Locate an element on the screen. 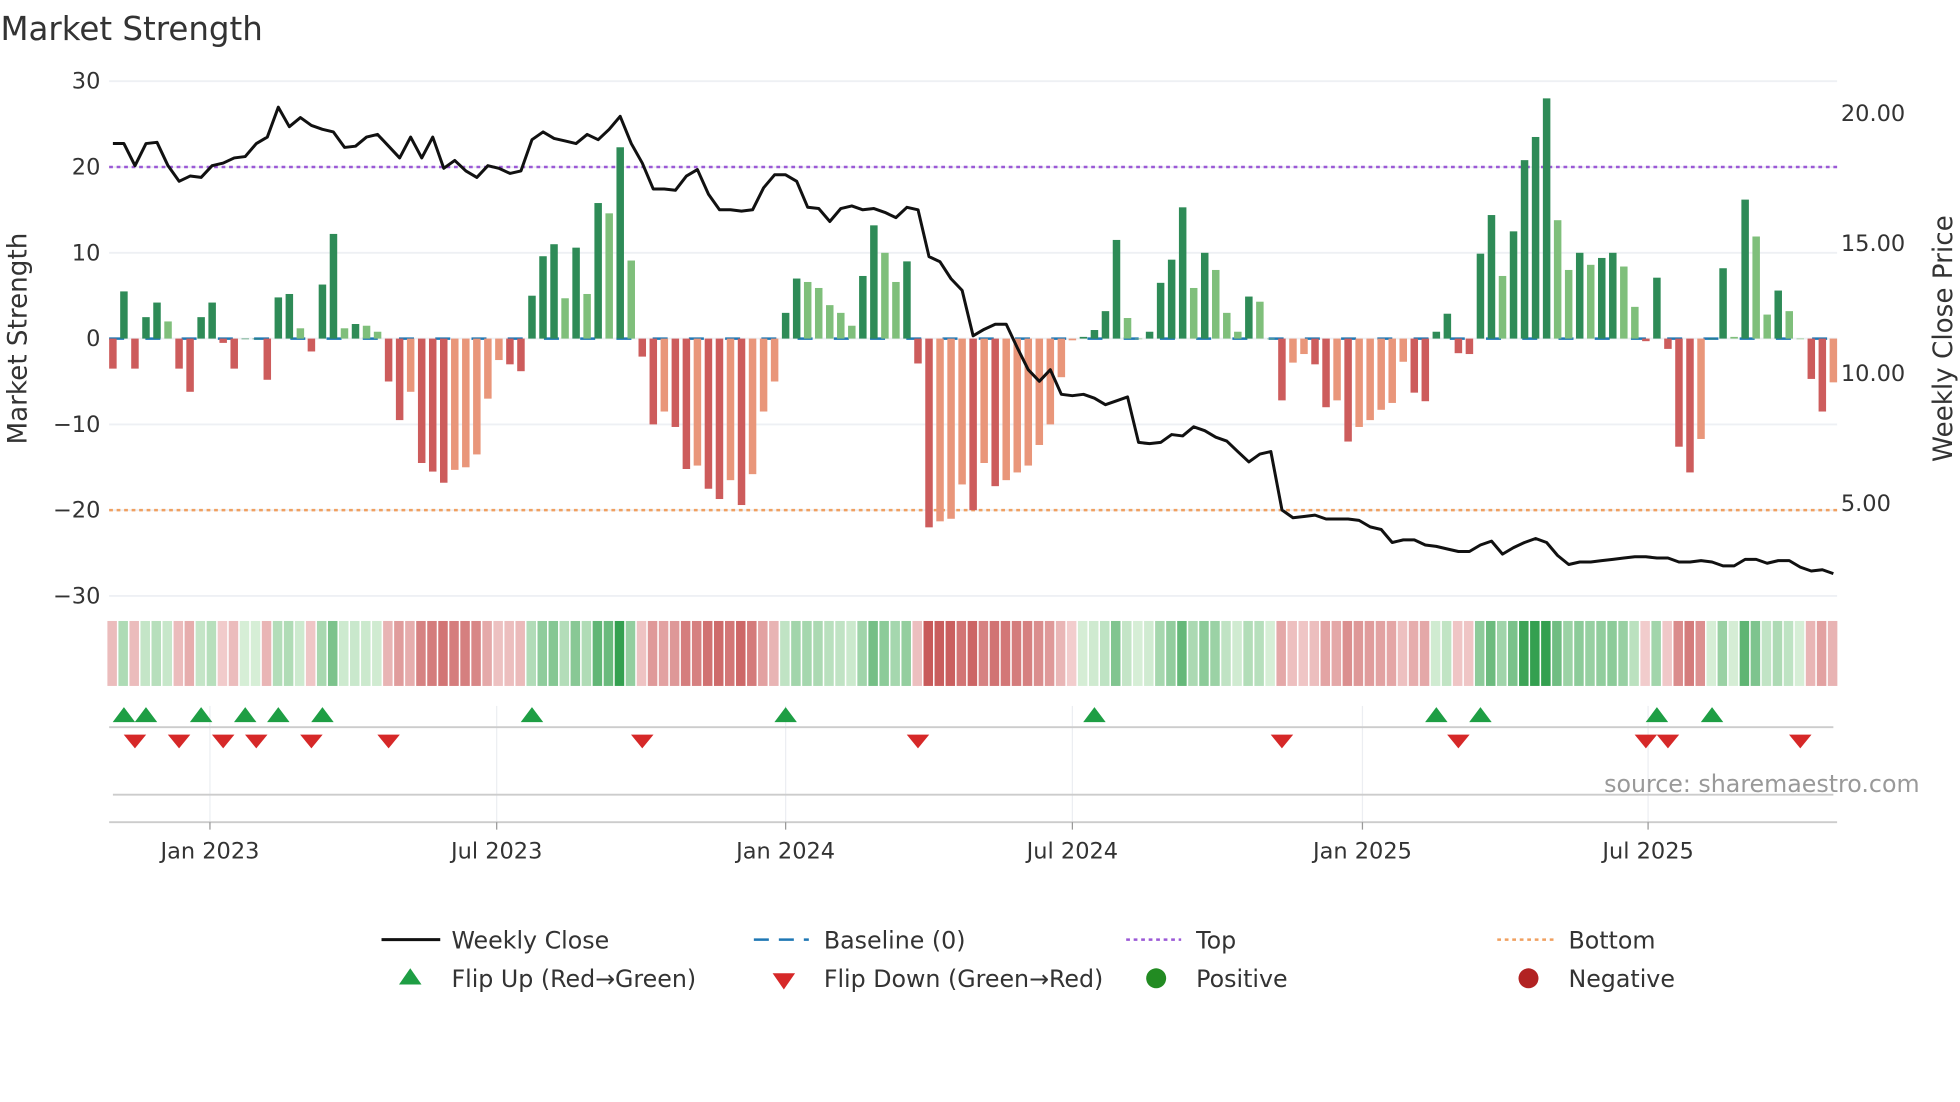  chart-title: Market Strength is located at coordinates (131, 29).